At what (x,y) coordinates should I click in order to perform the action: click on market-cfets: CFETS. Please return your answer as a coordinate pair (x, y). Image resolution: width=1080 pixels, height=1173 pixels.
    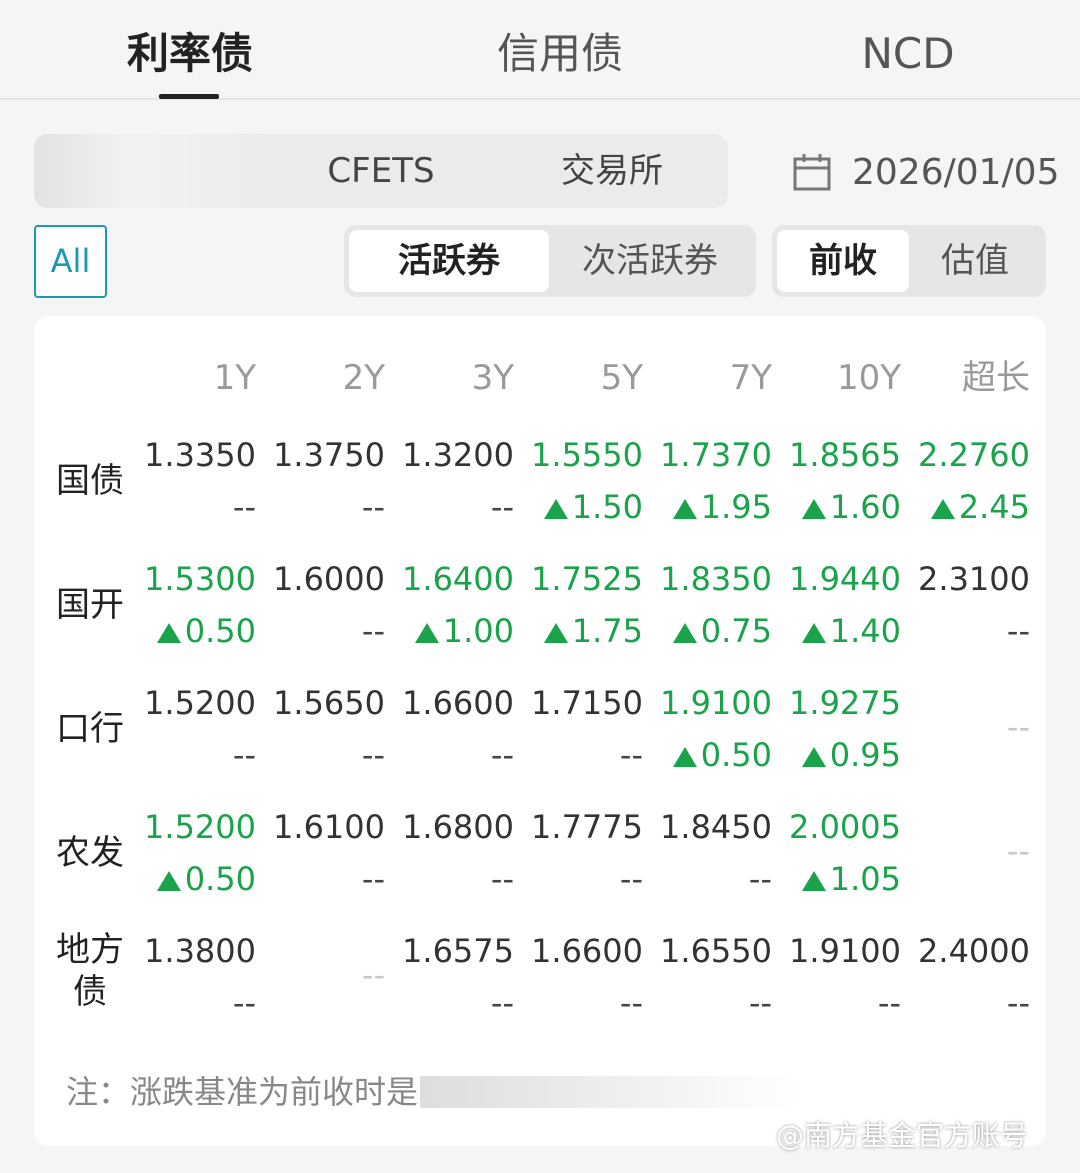
    Looking at the image, I should click on (381, 171).